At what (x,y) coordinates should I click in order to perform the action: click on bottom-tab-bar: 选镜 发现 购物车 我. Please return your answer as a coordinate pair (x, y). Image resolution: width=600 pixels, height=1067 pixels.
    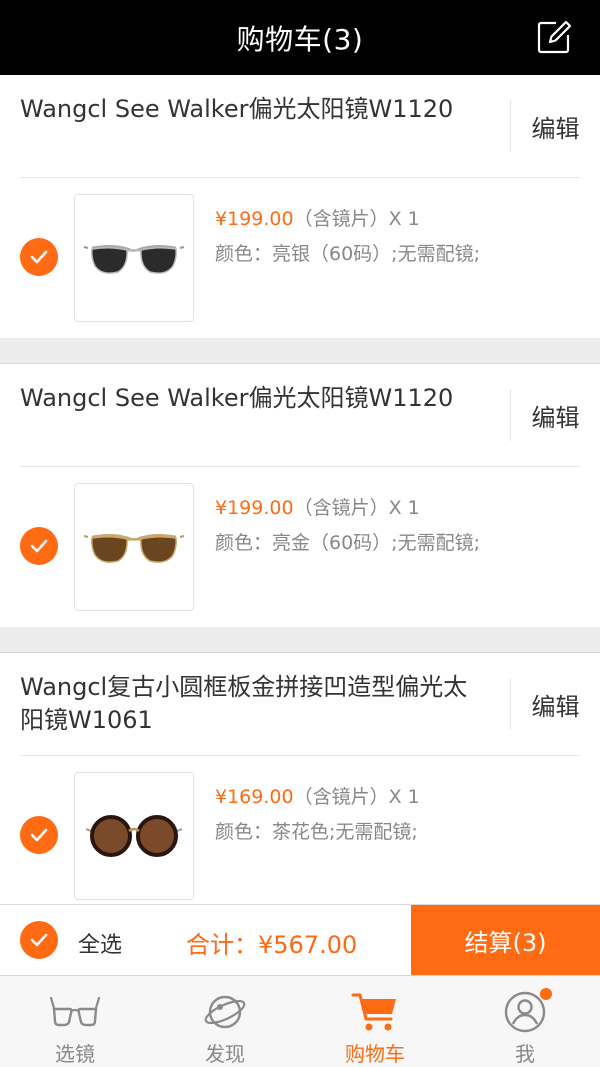
    Looking at the image, I should click on (300, 1021).